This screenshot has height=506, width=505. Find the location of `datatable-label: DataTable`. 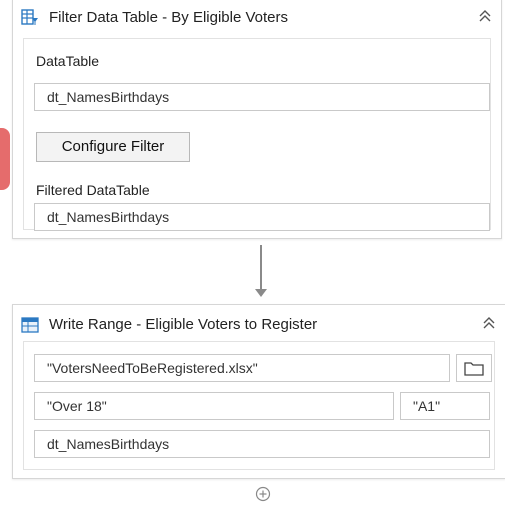

datatable-label: DataTable is located at coordinates (68, 61).